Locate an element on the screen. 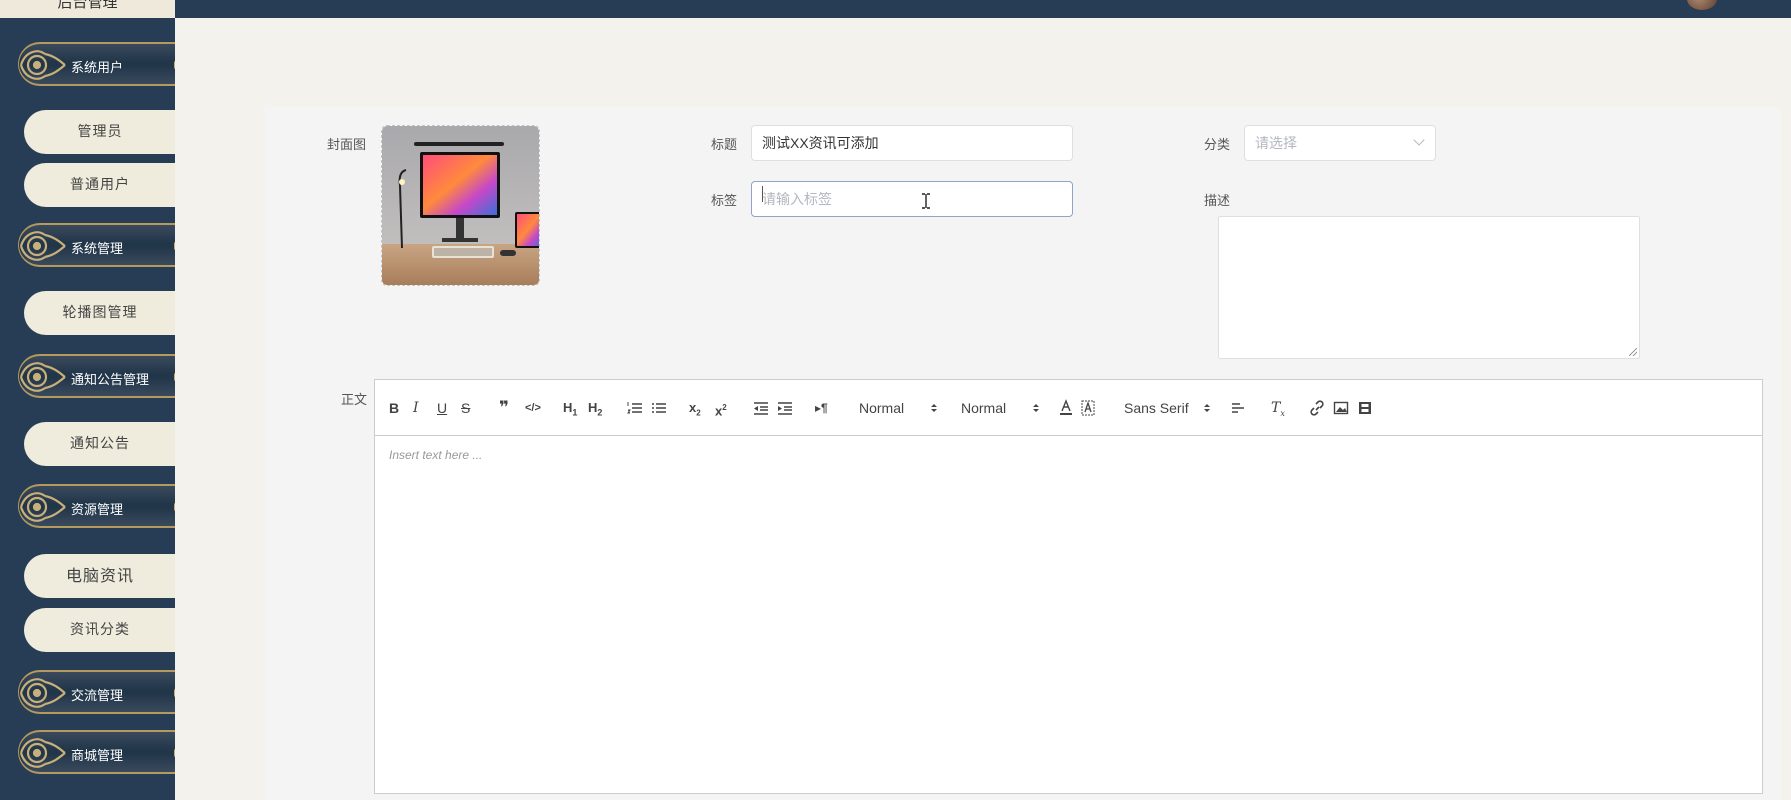 This screenshot has width=1791, height=800. size-picker-value: Normal is located at coordinates (984, 408).